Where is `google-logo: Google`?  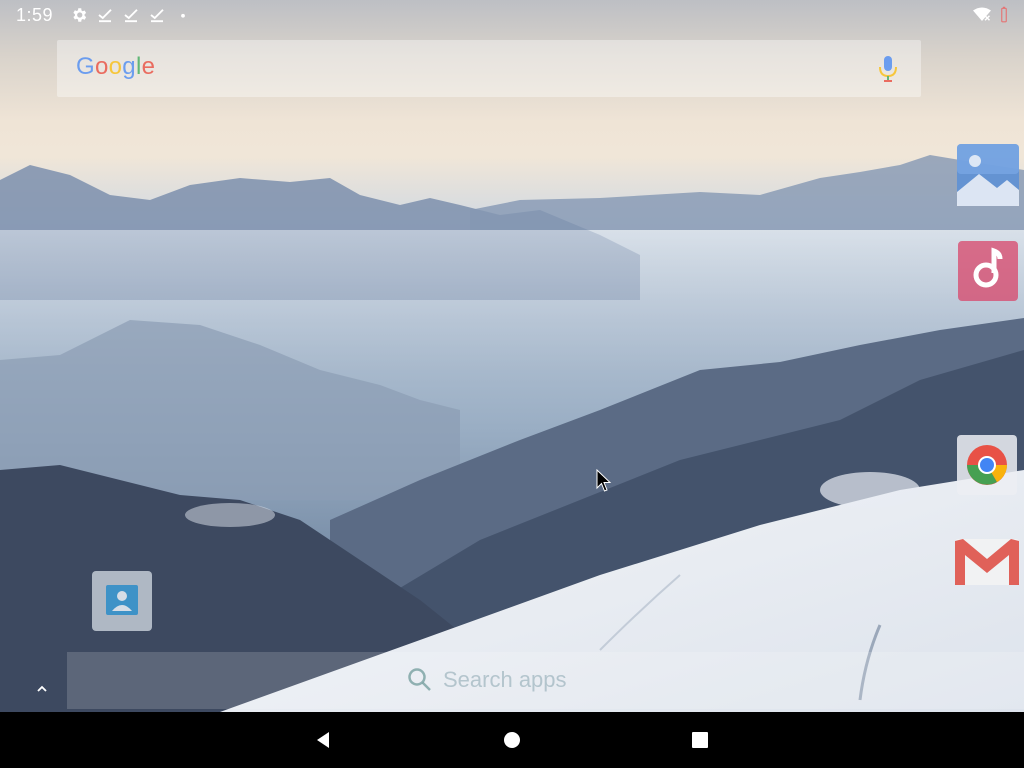
google-logo: Google is located at coordinates (115, 67).